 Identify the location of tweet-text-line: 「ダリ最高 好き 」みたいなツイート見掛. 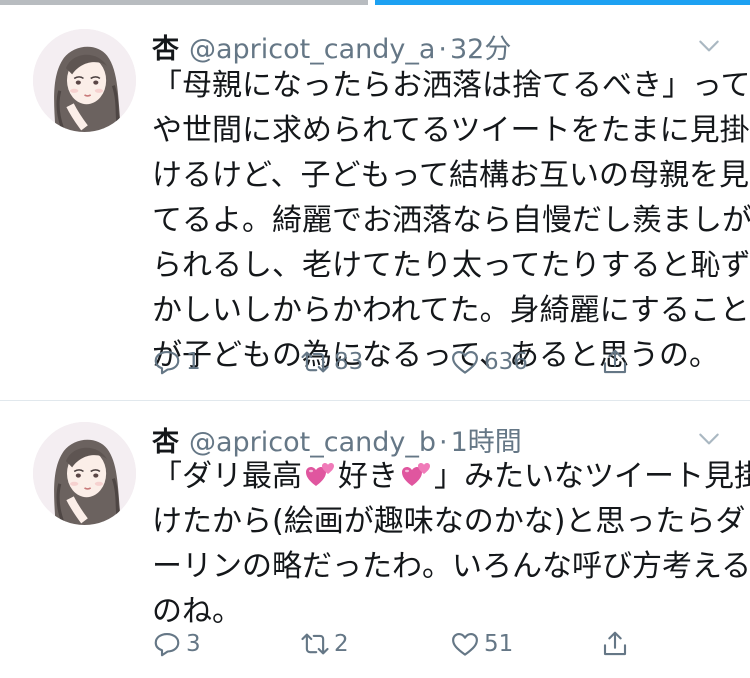
(451, 476).